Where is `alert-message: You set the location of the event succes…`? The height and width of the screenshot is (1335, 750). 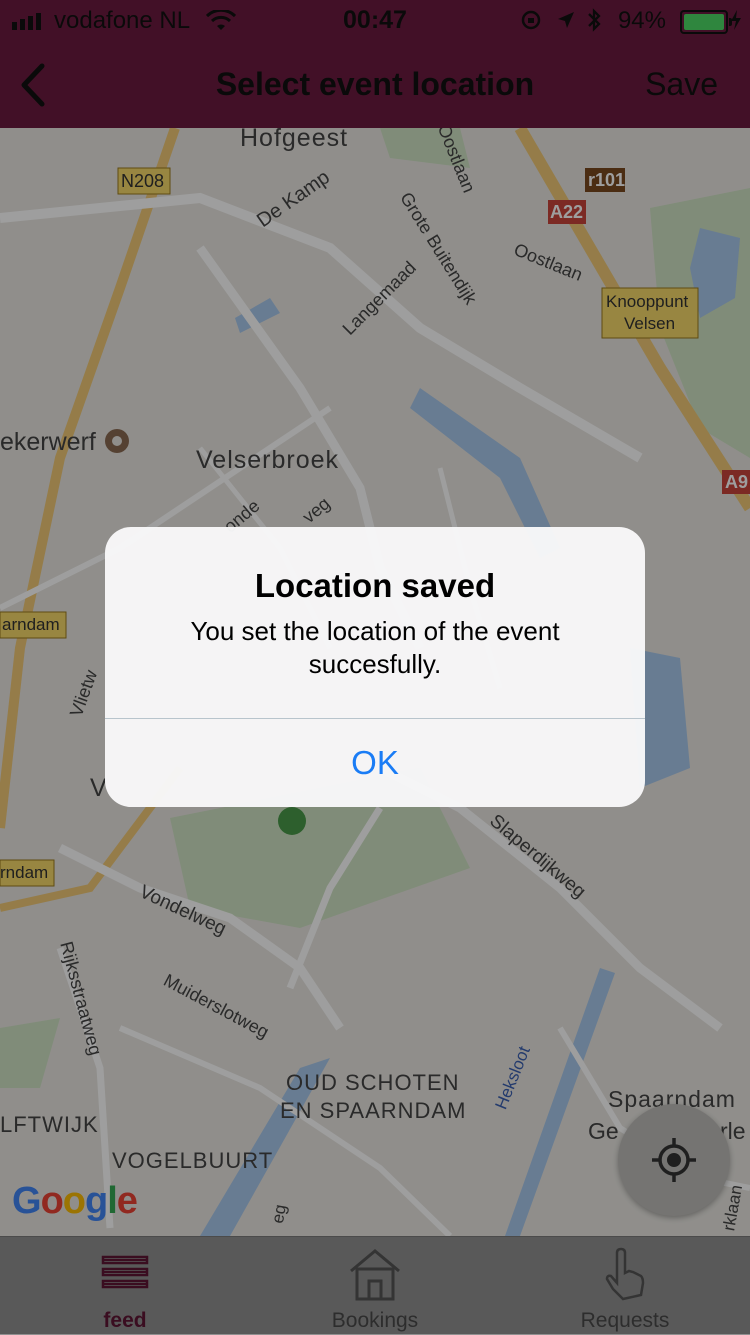
alert-message: You set the location of the event succes… is located at coordinates (375, 647).